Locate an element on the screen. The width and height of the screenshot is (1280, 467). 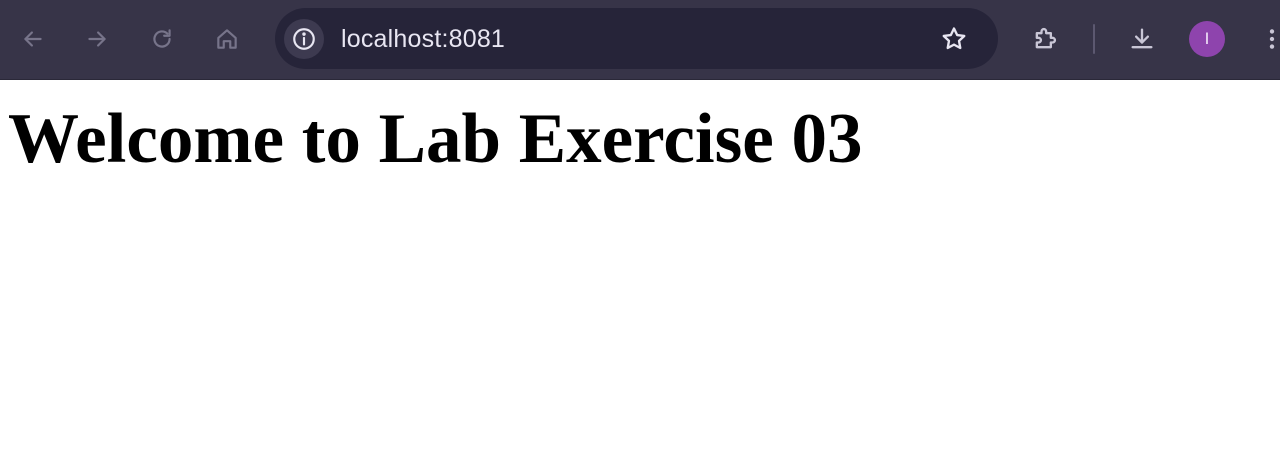
downloads-button is located at coordinates (1142, 39).